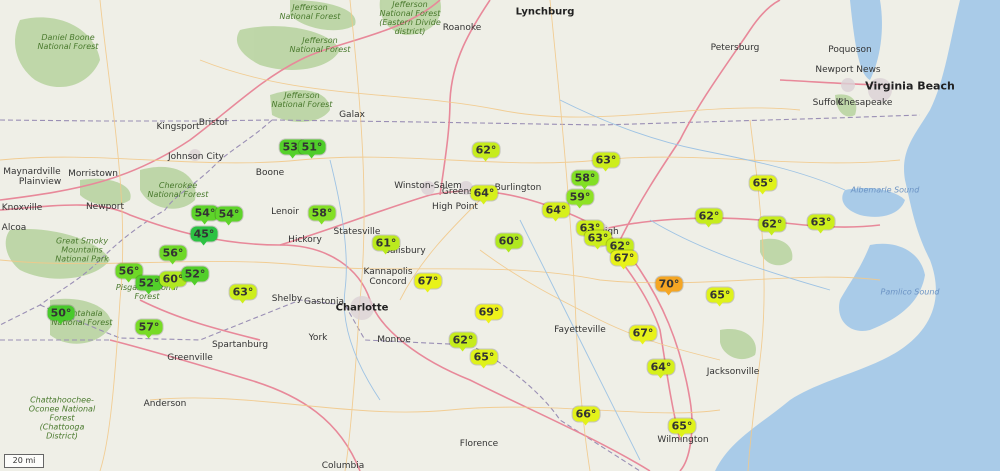 The height and width of the screenshot is (471, 1000). Describe the element at coordinates (204, 236) in the screenshot. I see `temperature-marker: 45°` at that location.